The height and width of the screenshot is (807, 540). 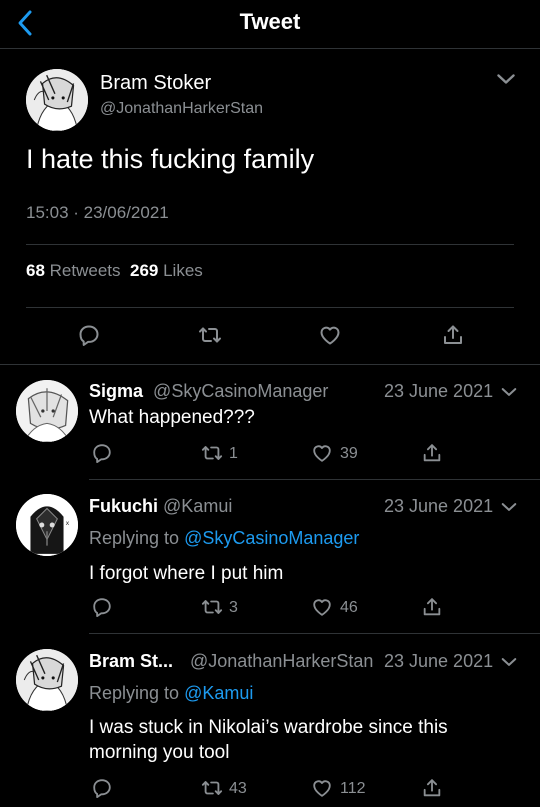 I want to click on reply-text-line-2: morning you tool, so click(x=159, y=752).